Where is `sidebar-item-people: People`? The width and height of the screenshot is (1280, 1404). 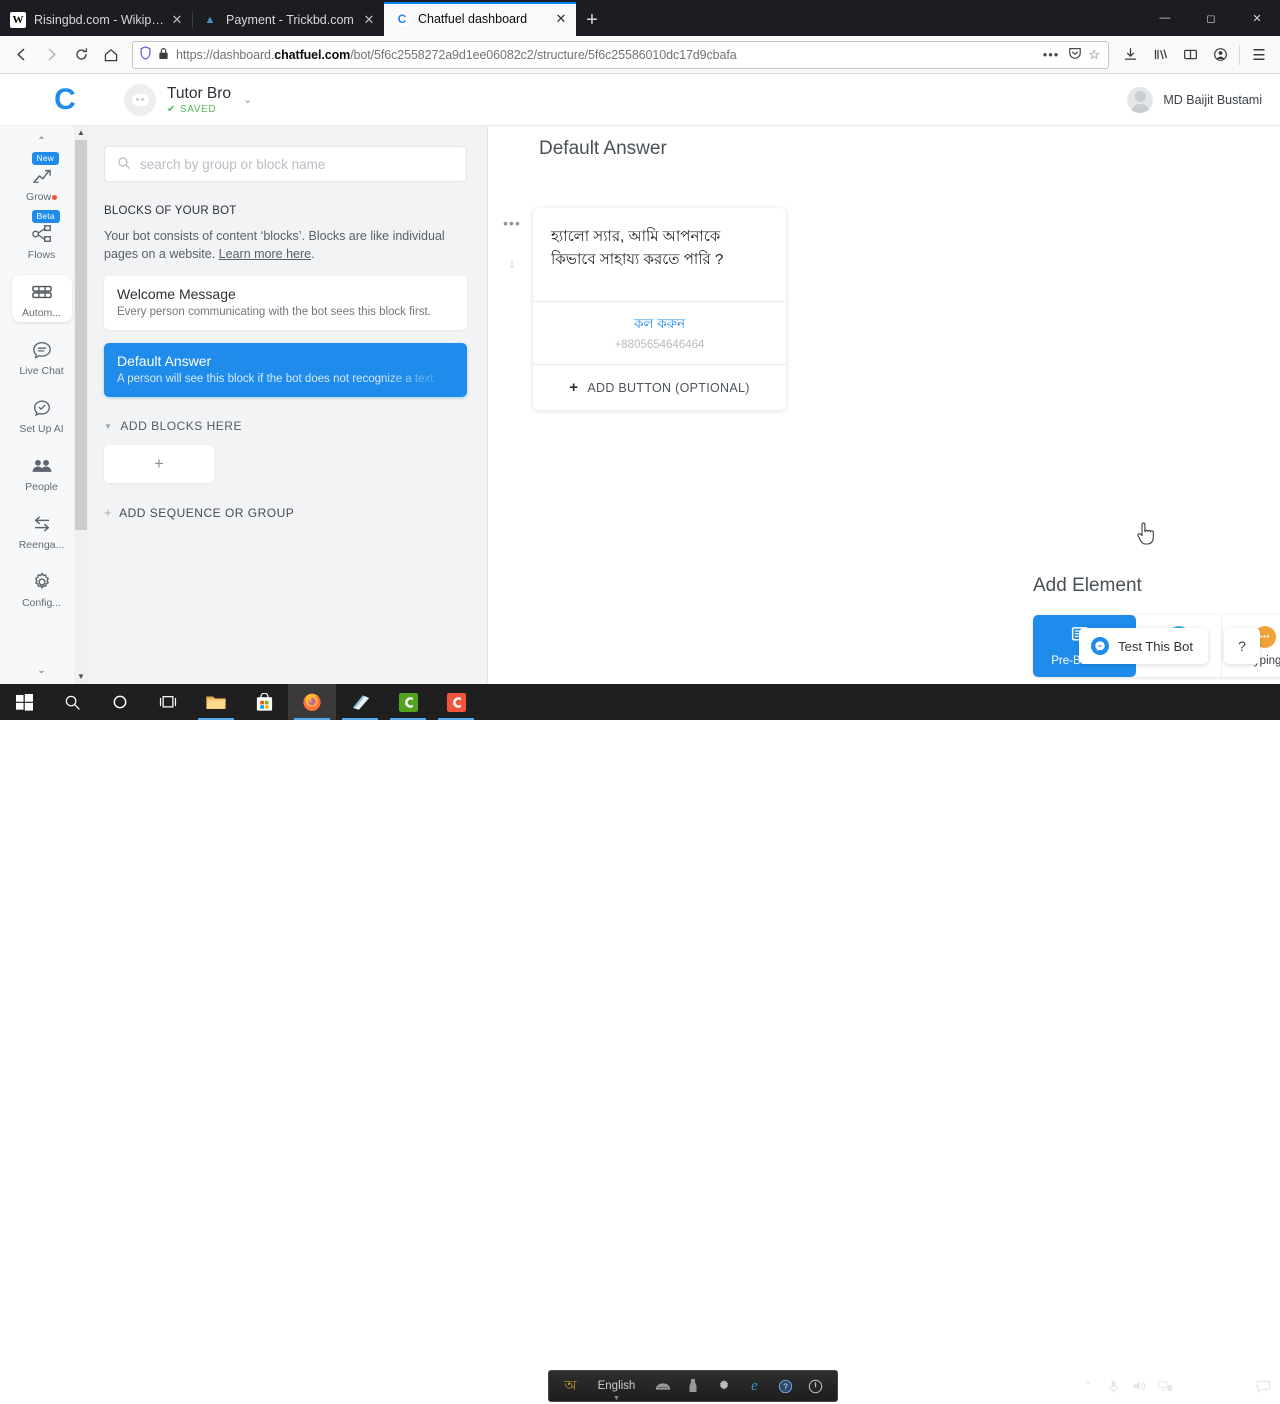
sidebar-item-people: People is located at coordinates (42, 472).